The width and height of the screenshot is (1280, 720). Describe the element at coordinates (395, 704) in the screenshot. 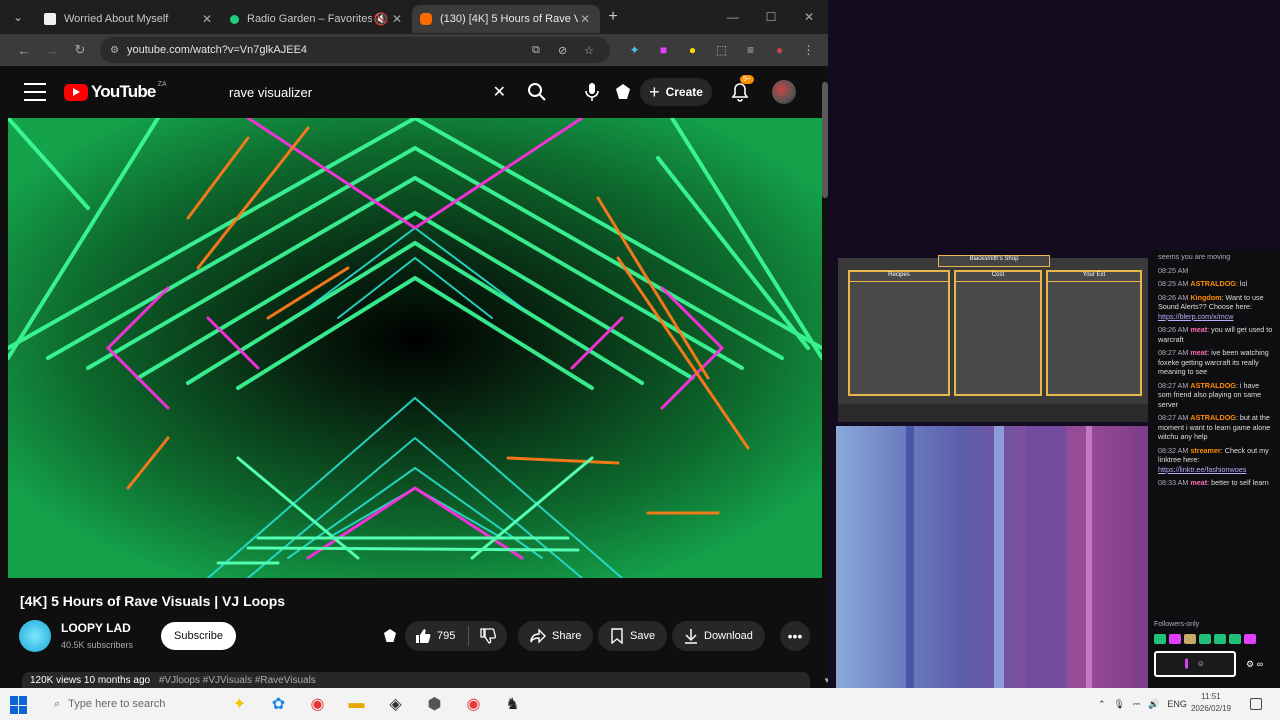

I see `app-icon: ◈` at that location.